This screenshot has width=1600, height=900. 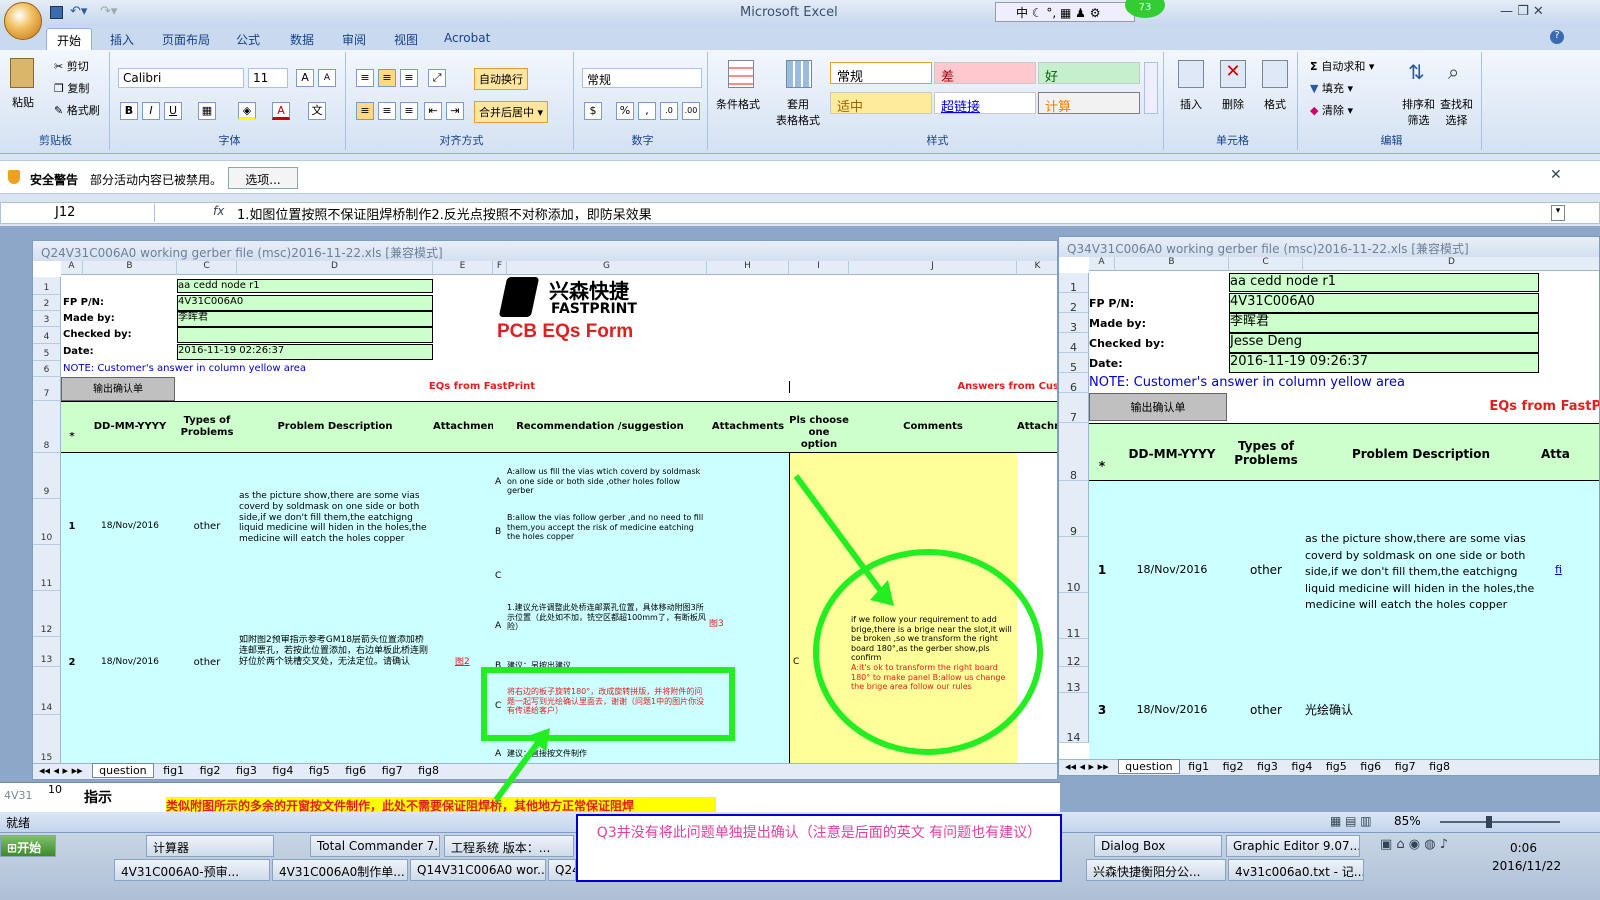 What do you see at coordinates (463, 268) in the screenshot?
I see `column-header: E` at bounding box center [463, 268].